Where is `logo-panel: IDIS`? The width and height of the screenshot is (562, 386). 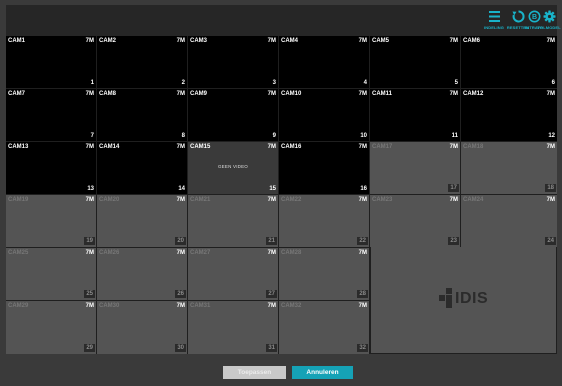
logo-panel: IDIS is located at coordinates (463, 300).